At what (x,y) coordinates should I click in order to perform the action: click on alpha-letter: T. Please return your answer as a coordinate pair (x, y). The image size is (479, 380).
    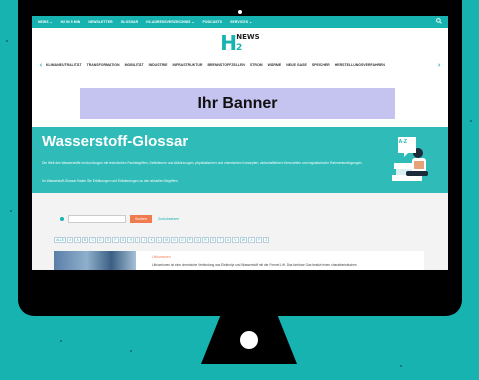
    Looking at the image, I should click on (220, 240).